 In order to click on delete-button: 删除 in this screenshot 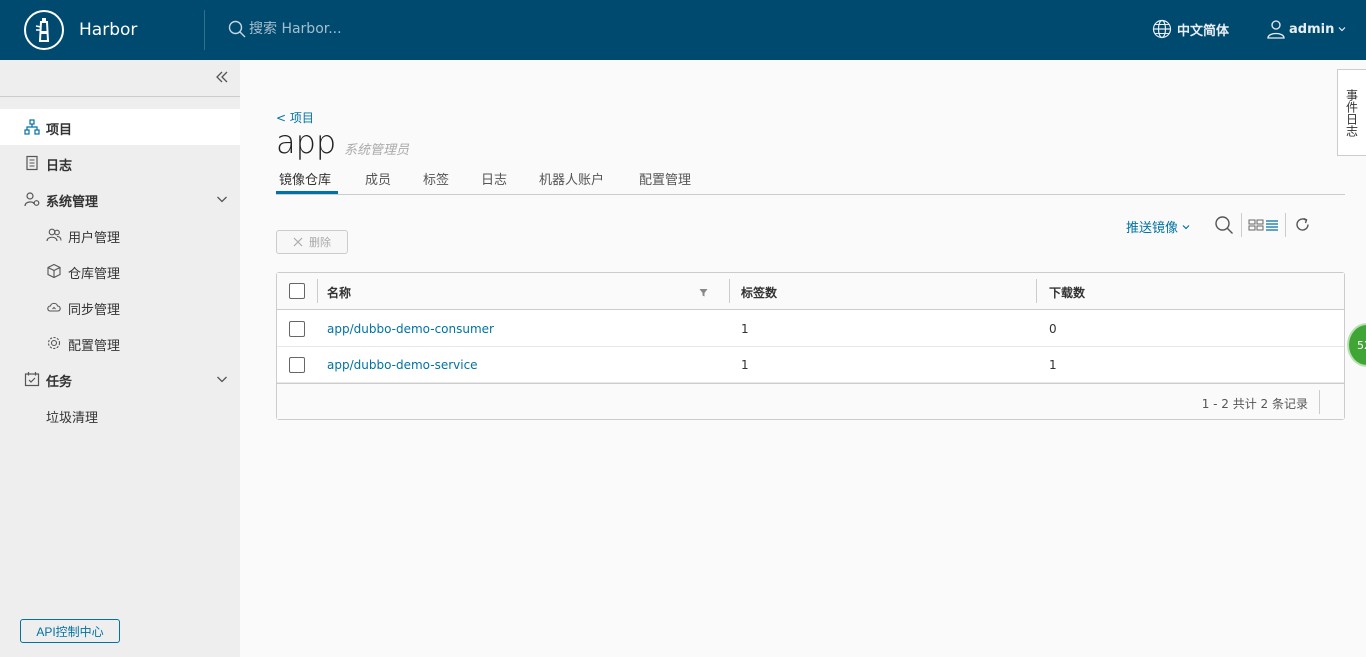, I will do `click(312, 242)`.